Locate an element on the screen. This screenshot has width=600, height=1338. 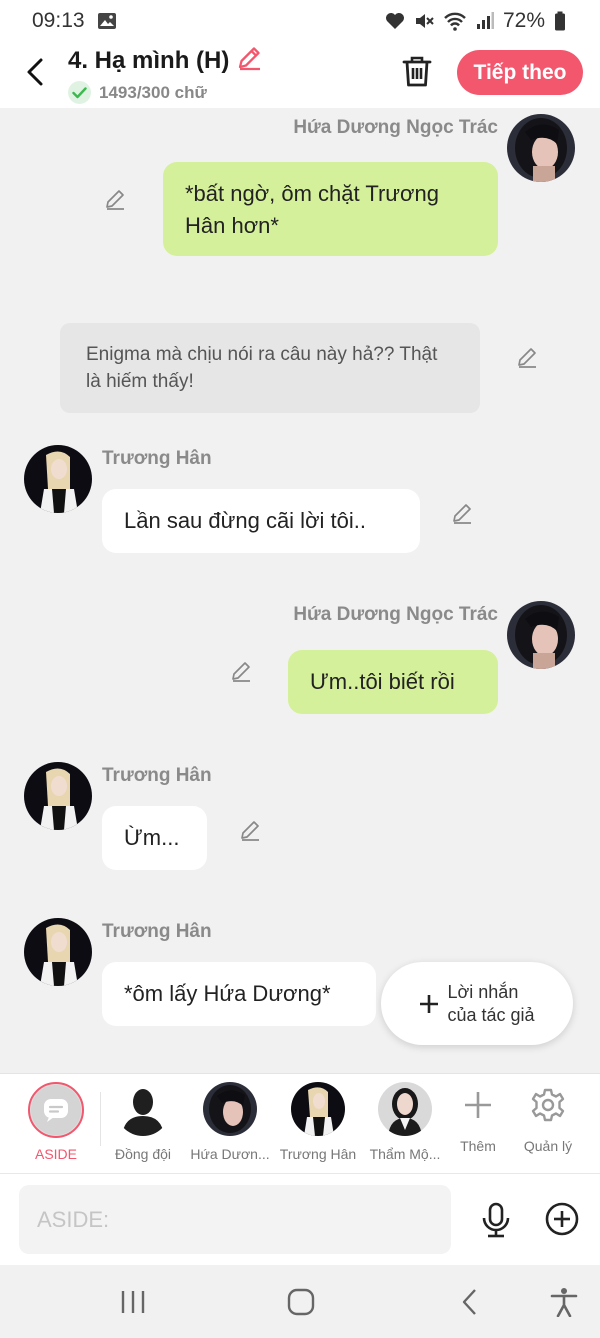
character-label: Đồng đội is located at coordinates (143, 1154).